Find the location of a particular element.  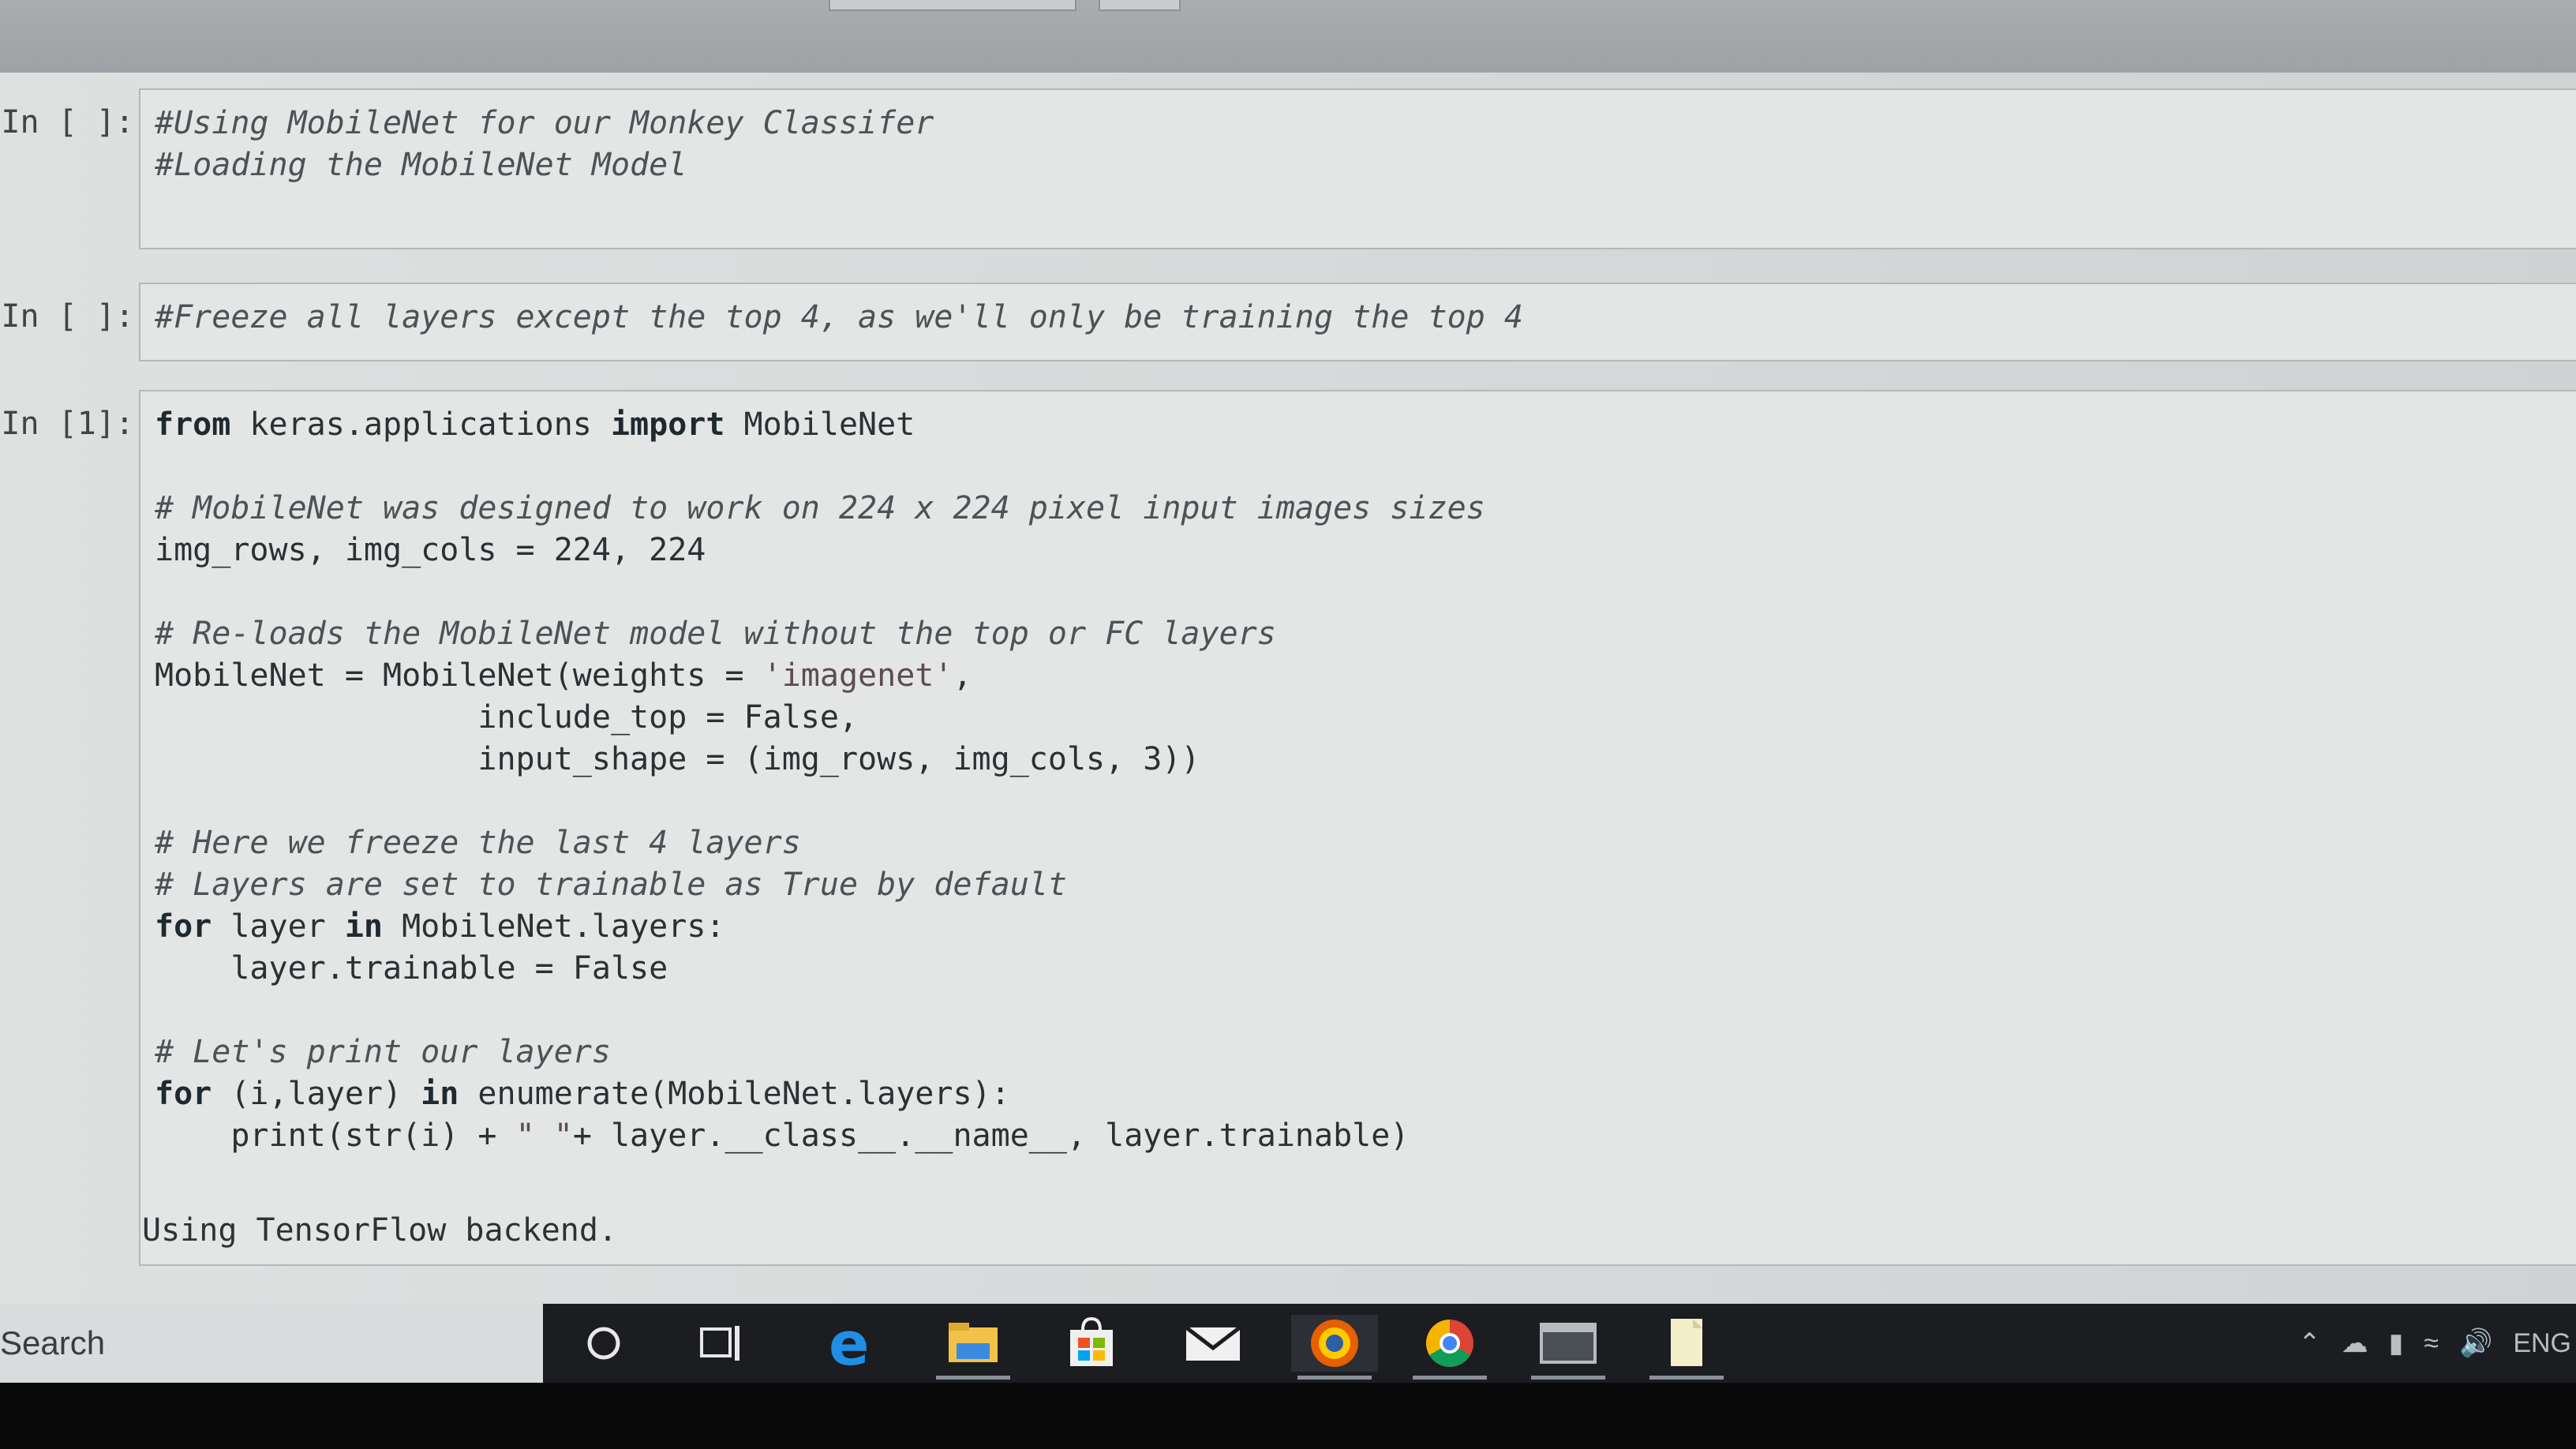

edge-icon: e is located at coordinates (851, 1343).